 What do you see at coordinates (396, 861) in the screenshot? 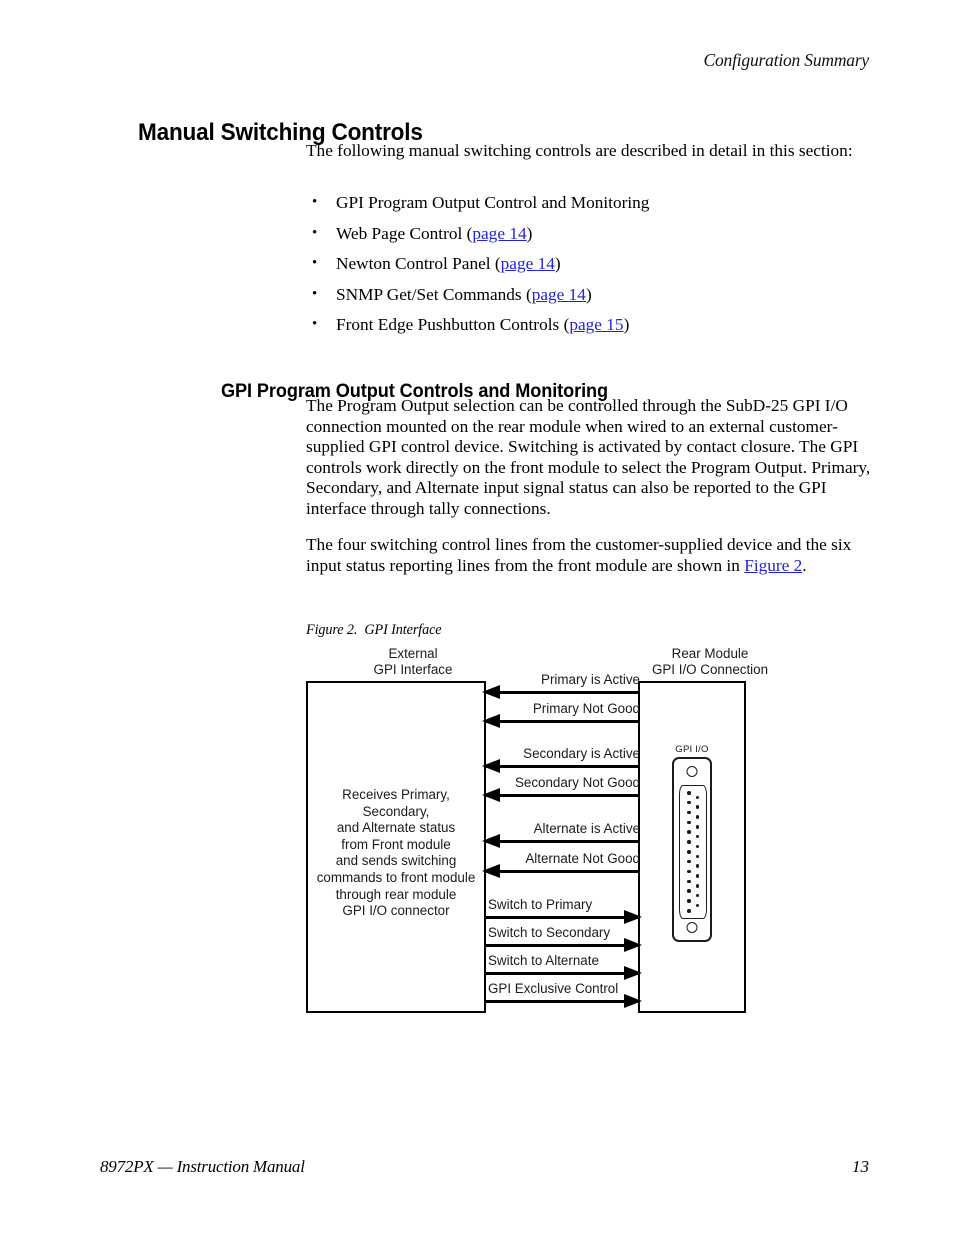
I see `text-line: and sends switching` at bounding box center [396, 861].